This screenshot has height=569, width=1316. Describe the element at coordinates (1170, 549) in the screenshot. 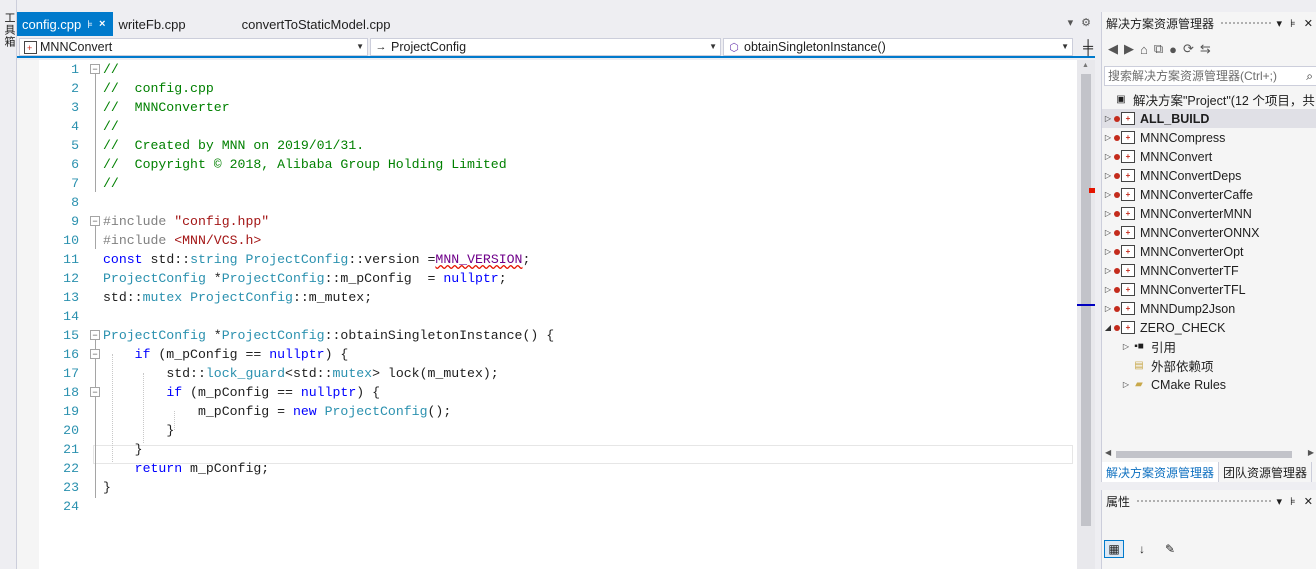

I see `property-pages-icon: ✎` at that location.